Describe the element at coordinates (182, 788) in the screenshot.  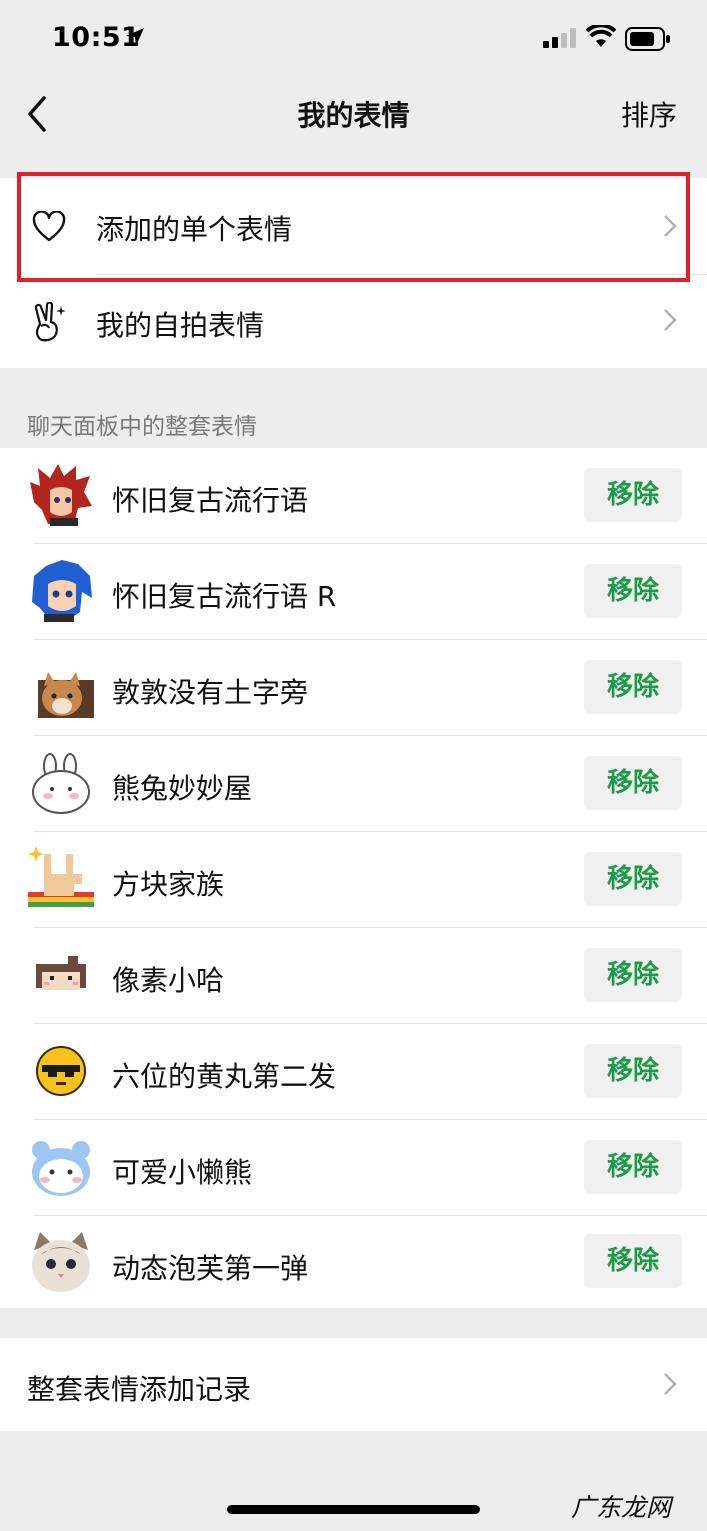
I see `sticker-pack-name: 熊兔妙妙屋` at that location.